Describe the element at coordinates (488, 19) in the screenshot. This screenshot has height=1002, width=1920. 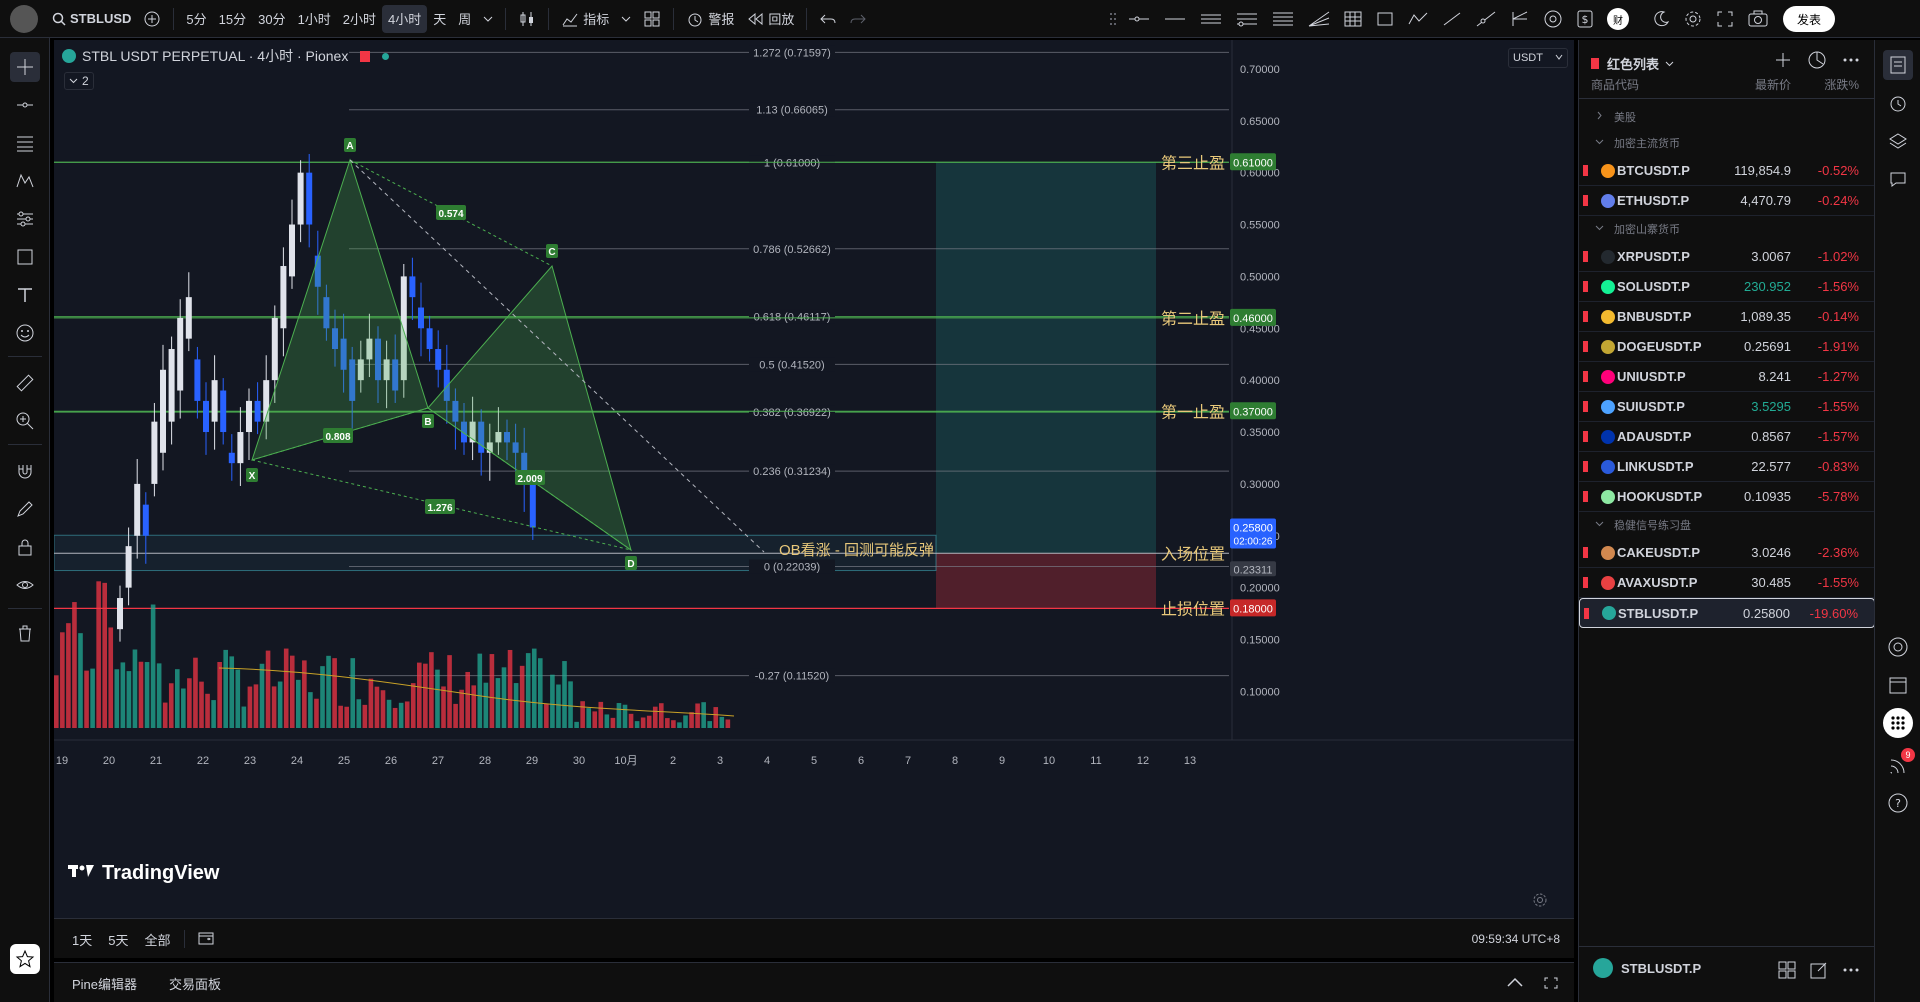
I see `timeframe-dropdown` at that location.